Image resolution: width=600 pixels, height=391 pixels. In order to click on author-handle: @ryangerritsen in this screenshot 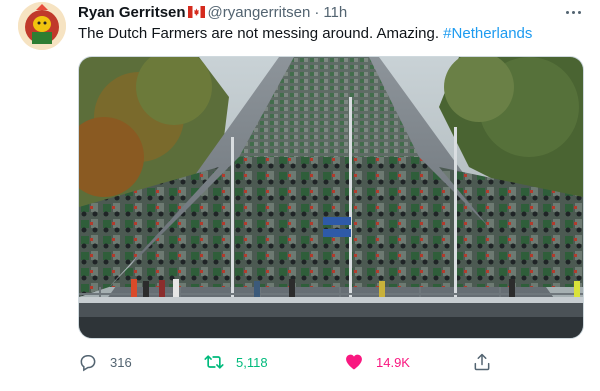, I will do `click(259, 12)`.